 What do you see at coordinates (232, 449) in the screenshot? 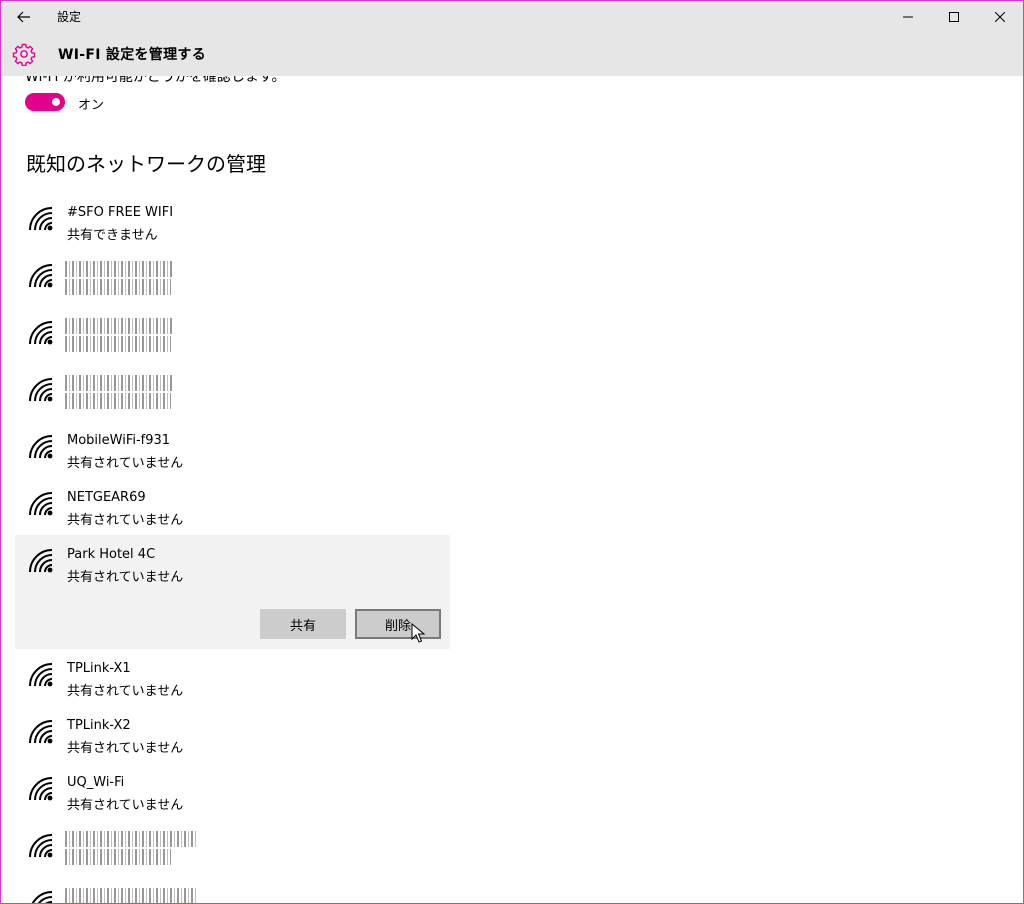
I see `network-item-mobilewifi-f931: MobileWiFi-f931 共有されていません` at bounding box center [232, 449].